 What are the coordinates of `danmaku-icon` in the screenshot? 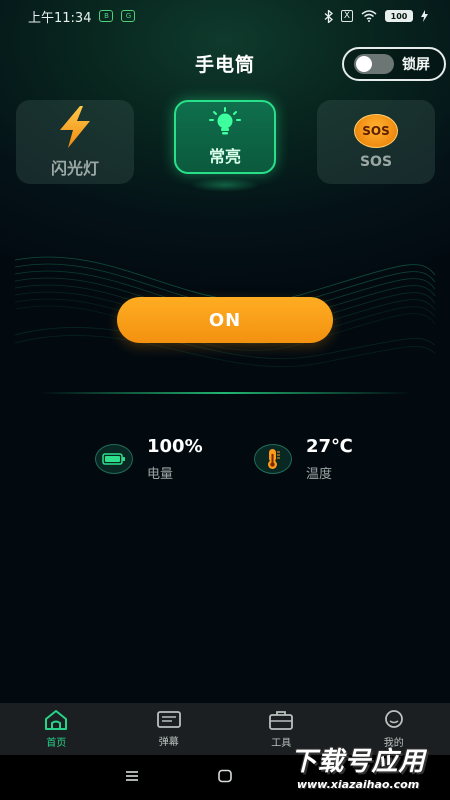 It's located at (168, 719).